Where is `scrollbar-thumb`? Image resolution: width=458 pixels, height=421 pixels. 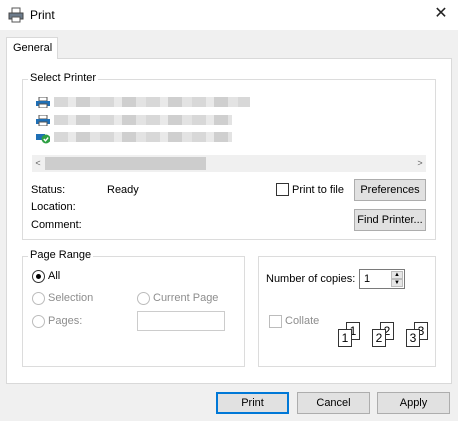
scrollbar-thumb is located at coordinates (125, 163).